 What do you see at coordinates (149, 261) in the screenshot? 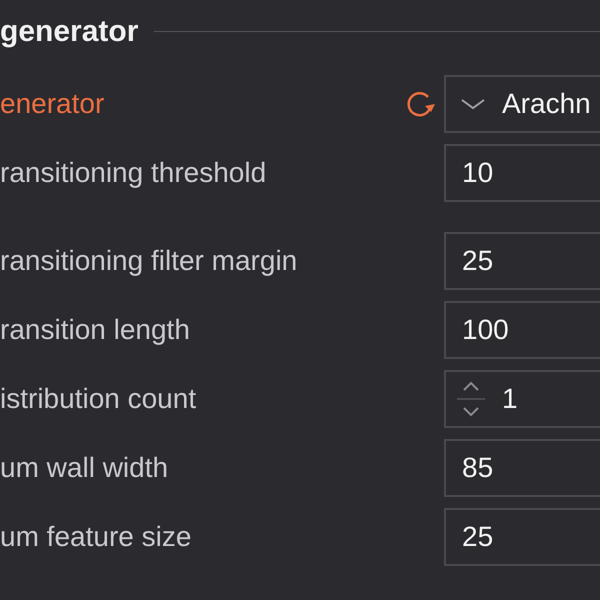
I see `setting-label: ransitioning filter margin` at bounding box center [149, 261].